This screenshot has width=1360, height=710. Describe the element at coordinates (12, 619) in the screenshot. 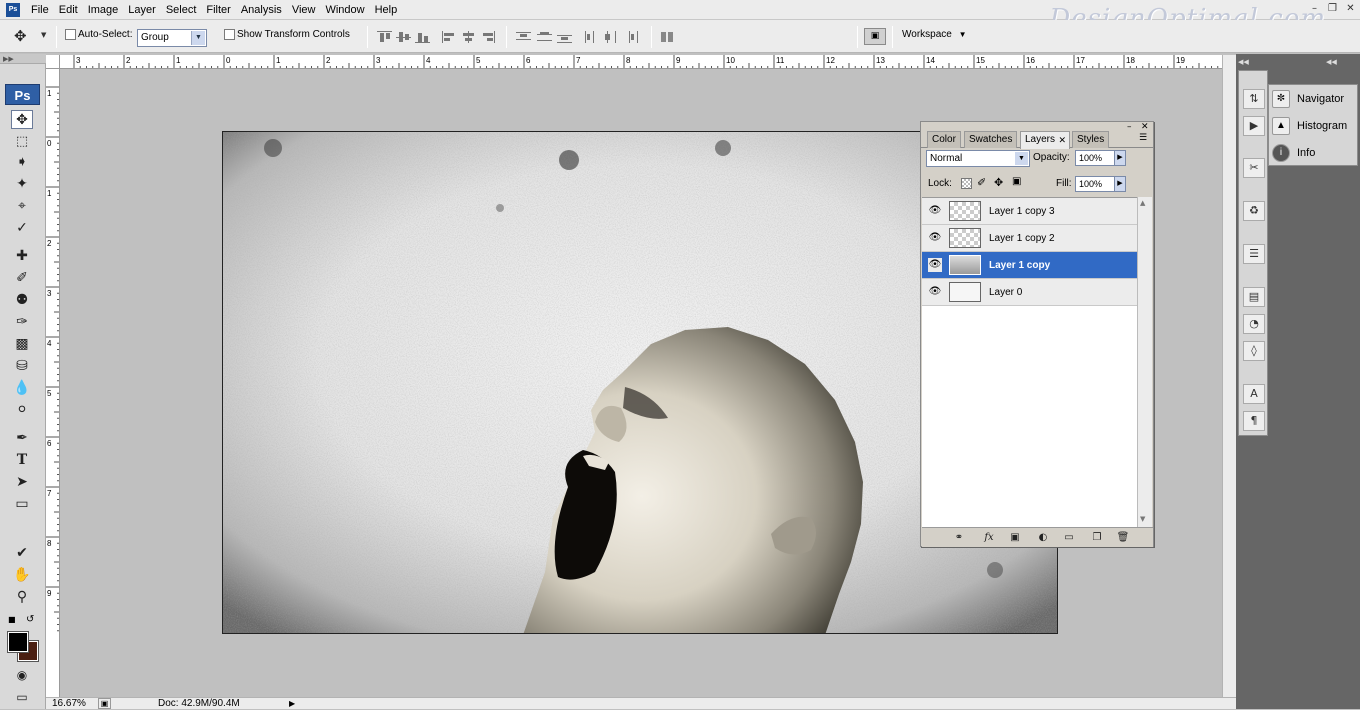

I see `default-colors-icon: ■` at that location.